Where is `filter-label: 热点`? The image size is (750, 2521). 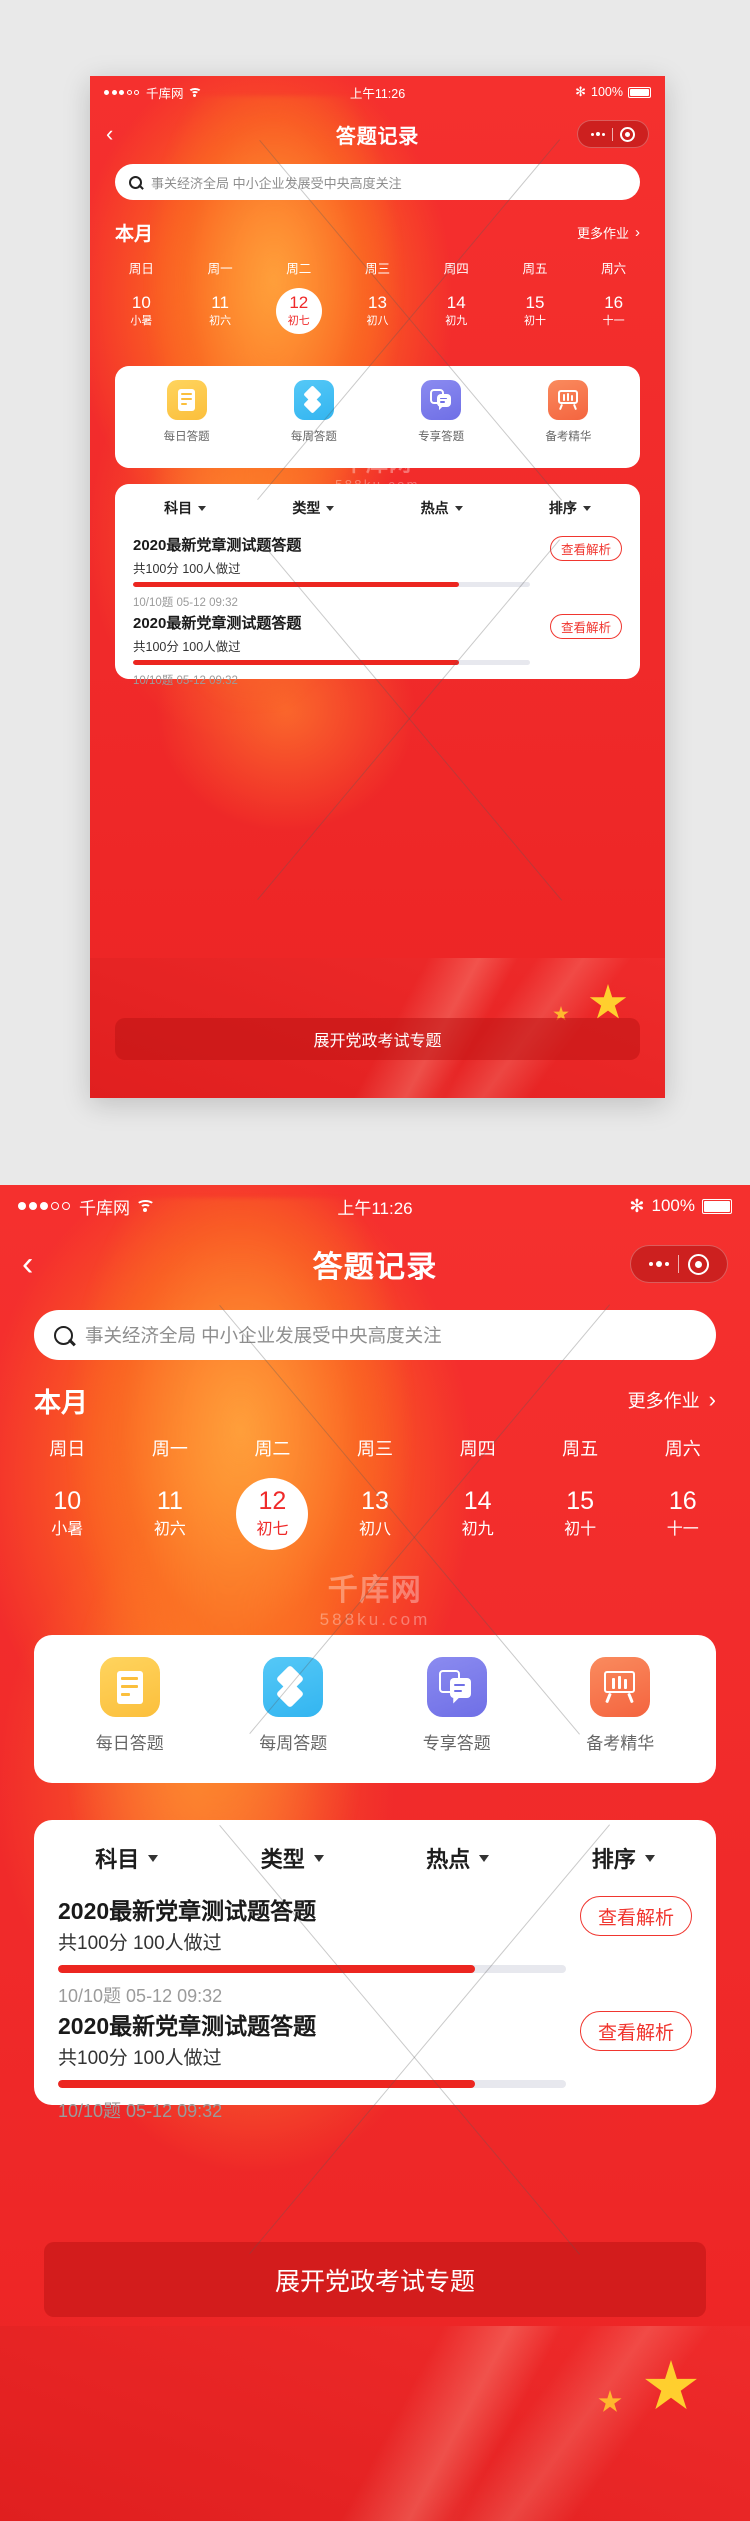
filter-label: 热点 is located at coordinates (434, 508).